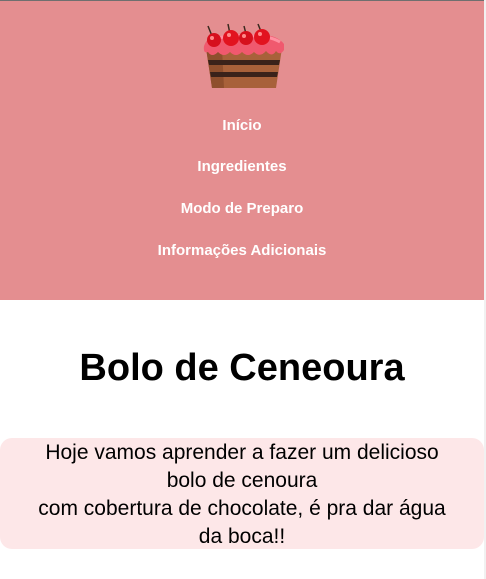 The image size is (486, 579). What do you see at coordinates (243, 55) in the screenshot?
I see `cake-logo-icon` at bounding box center [243, 55].